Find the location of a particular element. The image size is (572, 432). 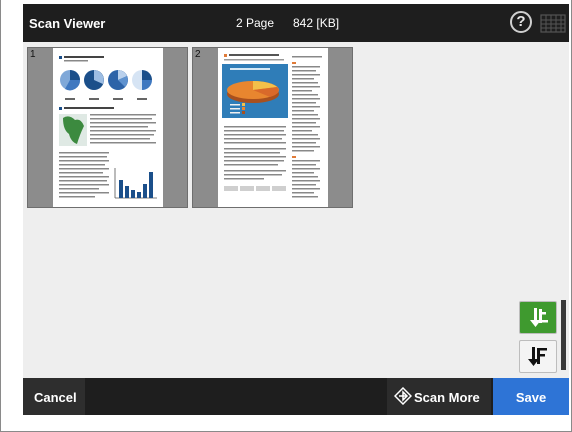

page-thumbnail-1: 1 is located at coordinates (107, 127).